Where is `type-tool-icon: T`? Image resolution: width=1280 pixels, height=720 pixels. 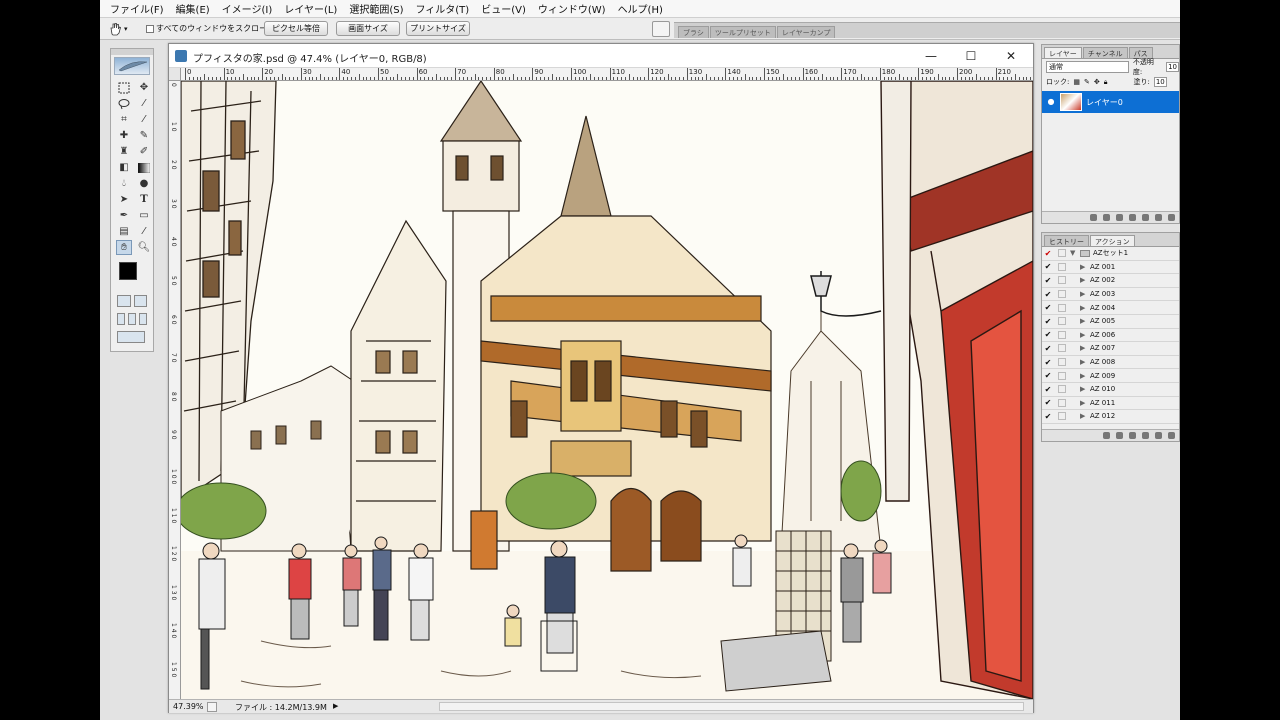
type-tool-icon: T is located at coordinates (144, 199).